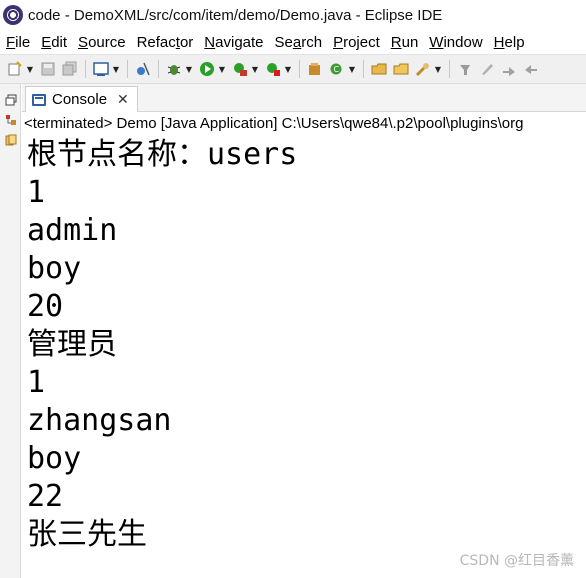 Image resolution: width=586 pixels, height=578 pixels. I want to click on annotation-icon, so click(465, 69).